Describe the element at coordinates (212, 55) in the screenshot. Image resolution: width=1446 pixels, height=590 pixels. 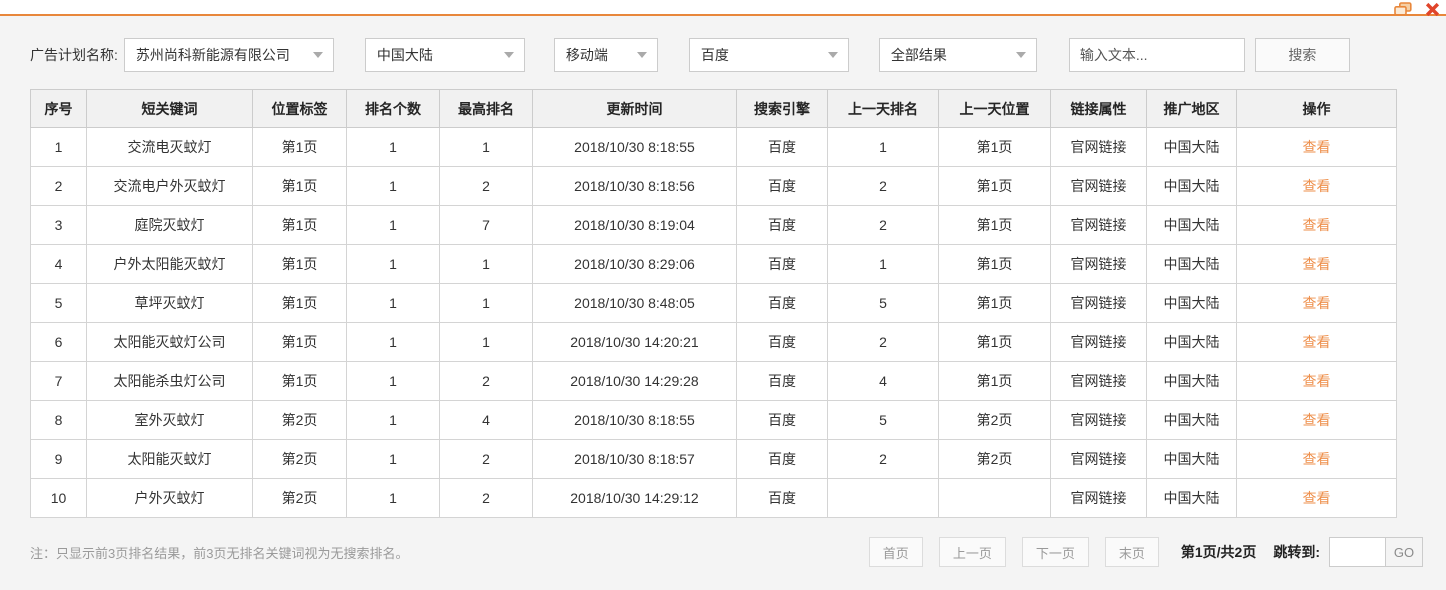
I see `campaign-select-value: 苏州尚科新能源有限公司` at that location.